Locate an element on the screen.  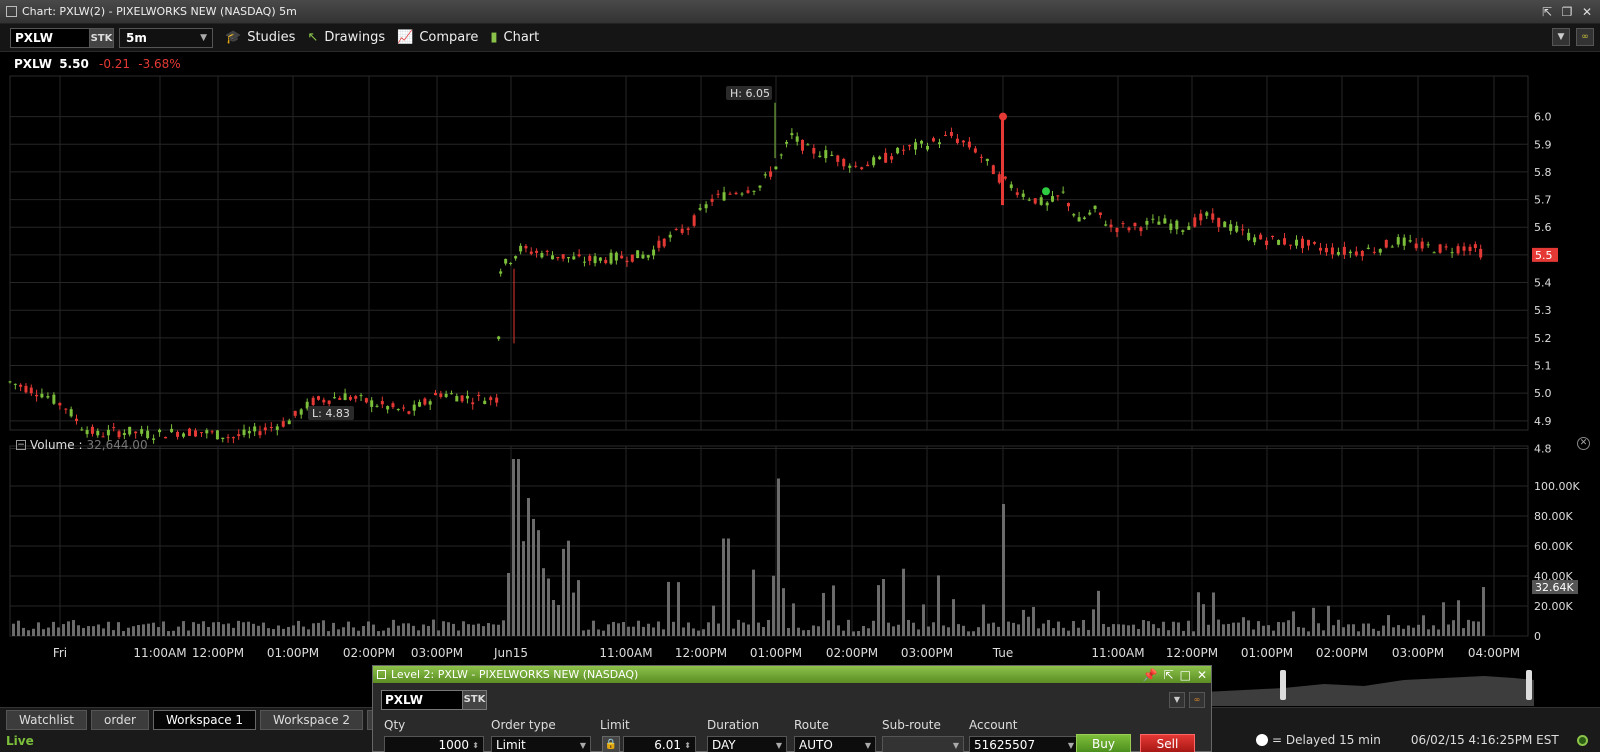
window-icon is located at coordinates (11, 11).